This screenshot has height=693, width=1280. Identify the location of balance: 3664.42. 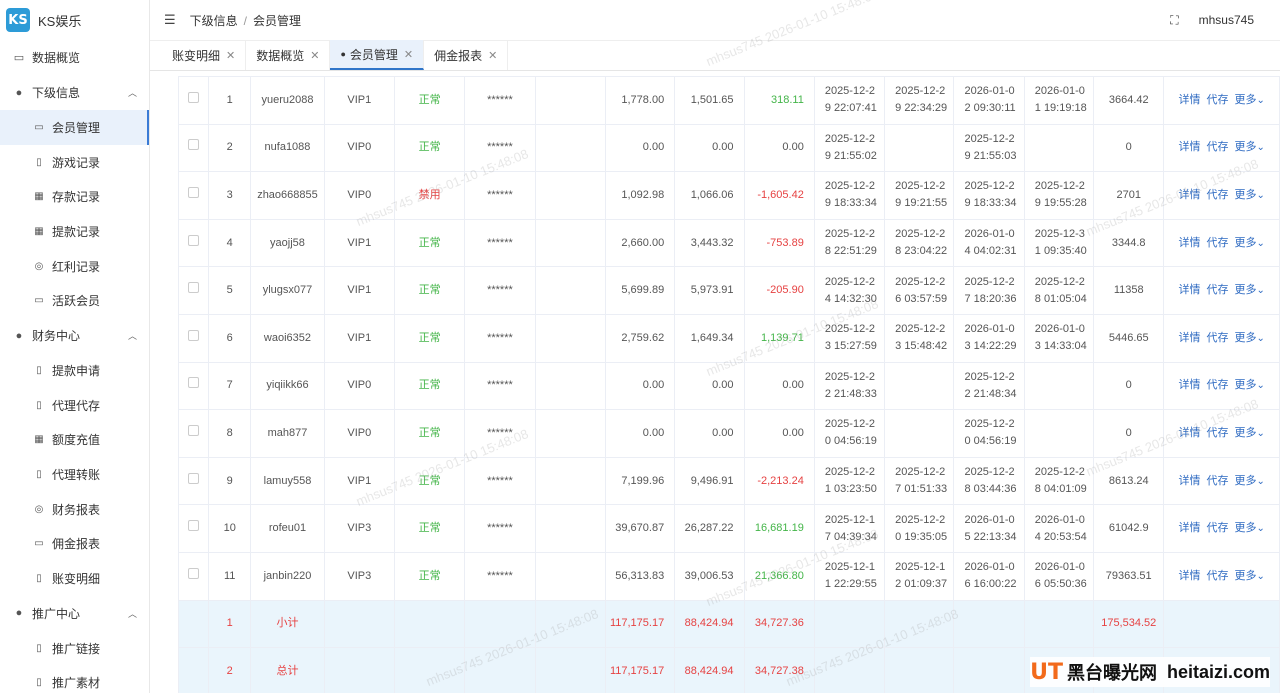
(1129, 100).